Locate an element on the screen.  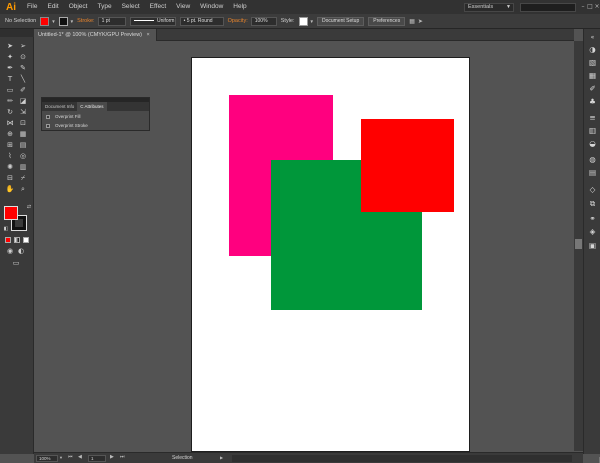
paintbrush-tool-icon: ✐ is located at coordinates (23, 90).